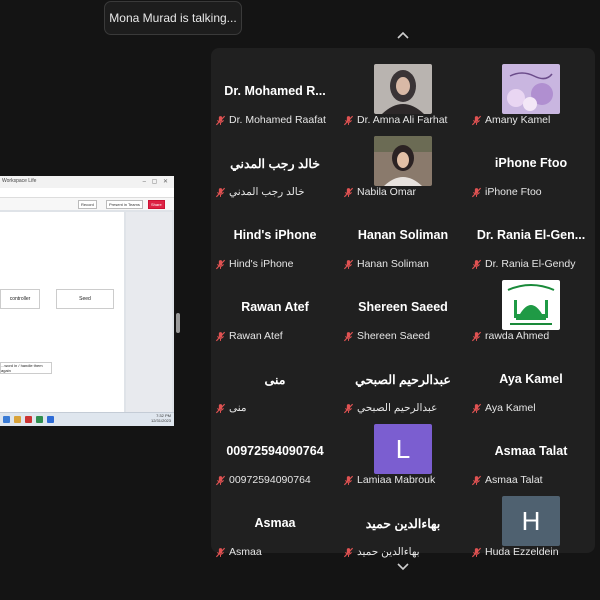 The height and width of the screenshot is (600, 600). What do you see at coordinates (87, 193) in the screenshot?
I see `shared-url-bar` at bounding box center [87, 193].